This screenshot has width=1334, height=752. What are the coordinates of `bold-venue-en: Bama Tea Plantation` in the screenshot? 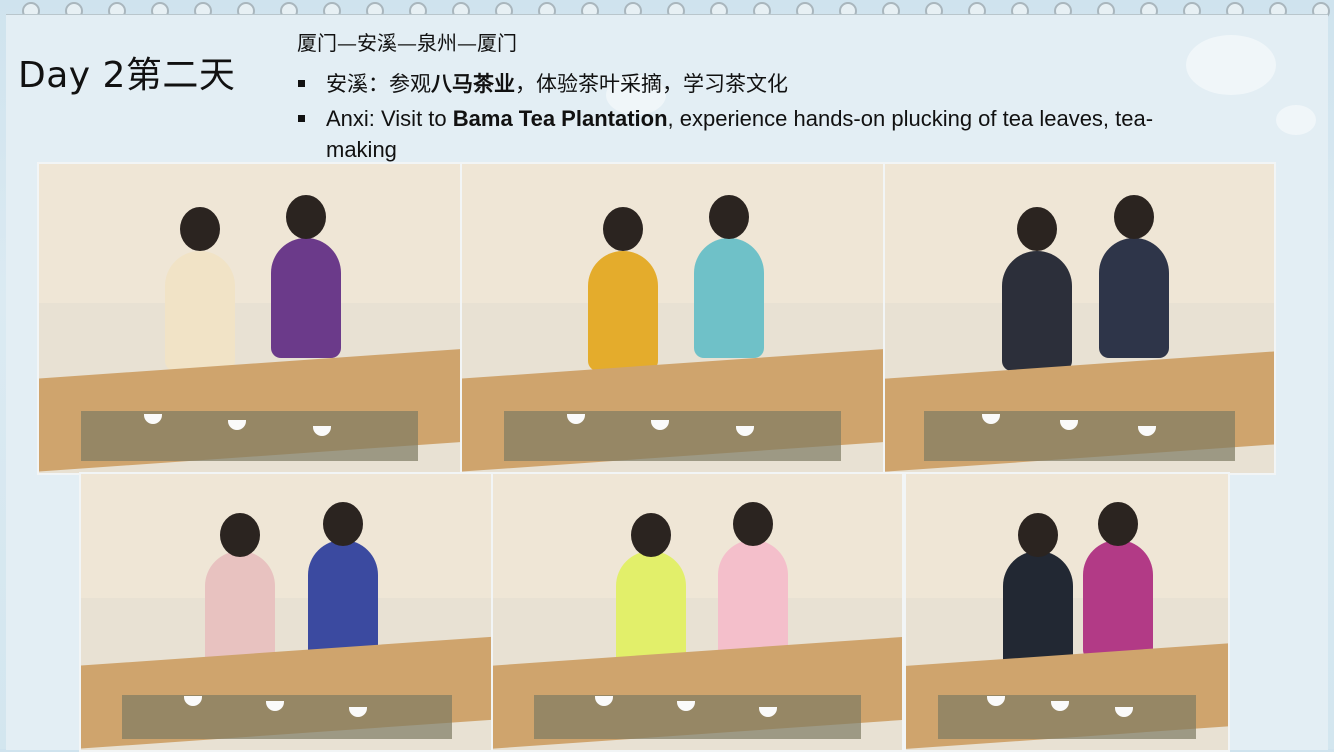 It's located at (560, 118).